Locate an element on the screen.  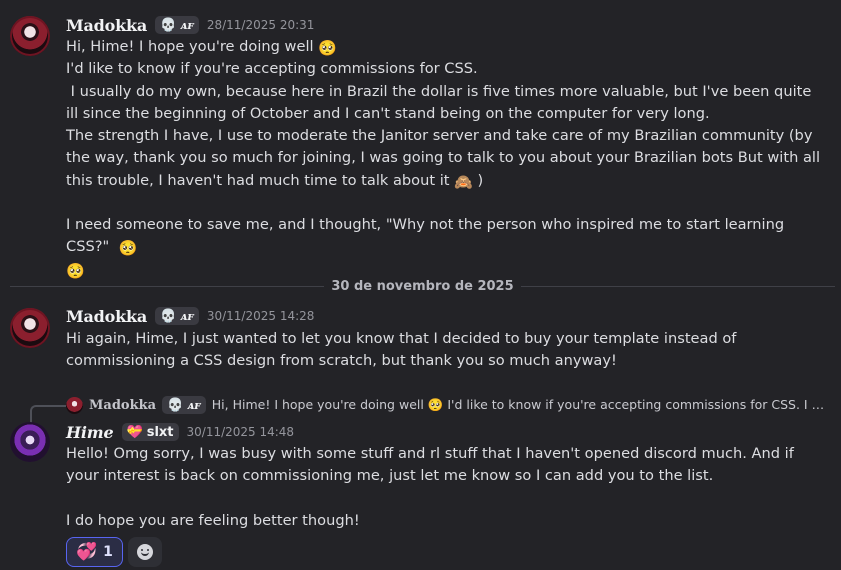
heart-icon: 💝 is located at coordinates (134, 432).